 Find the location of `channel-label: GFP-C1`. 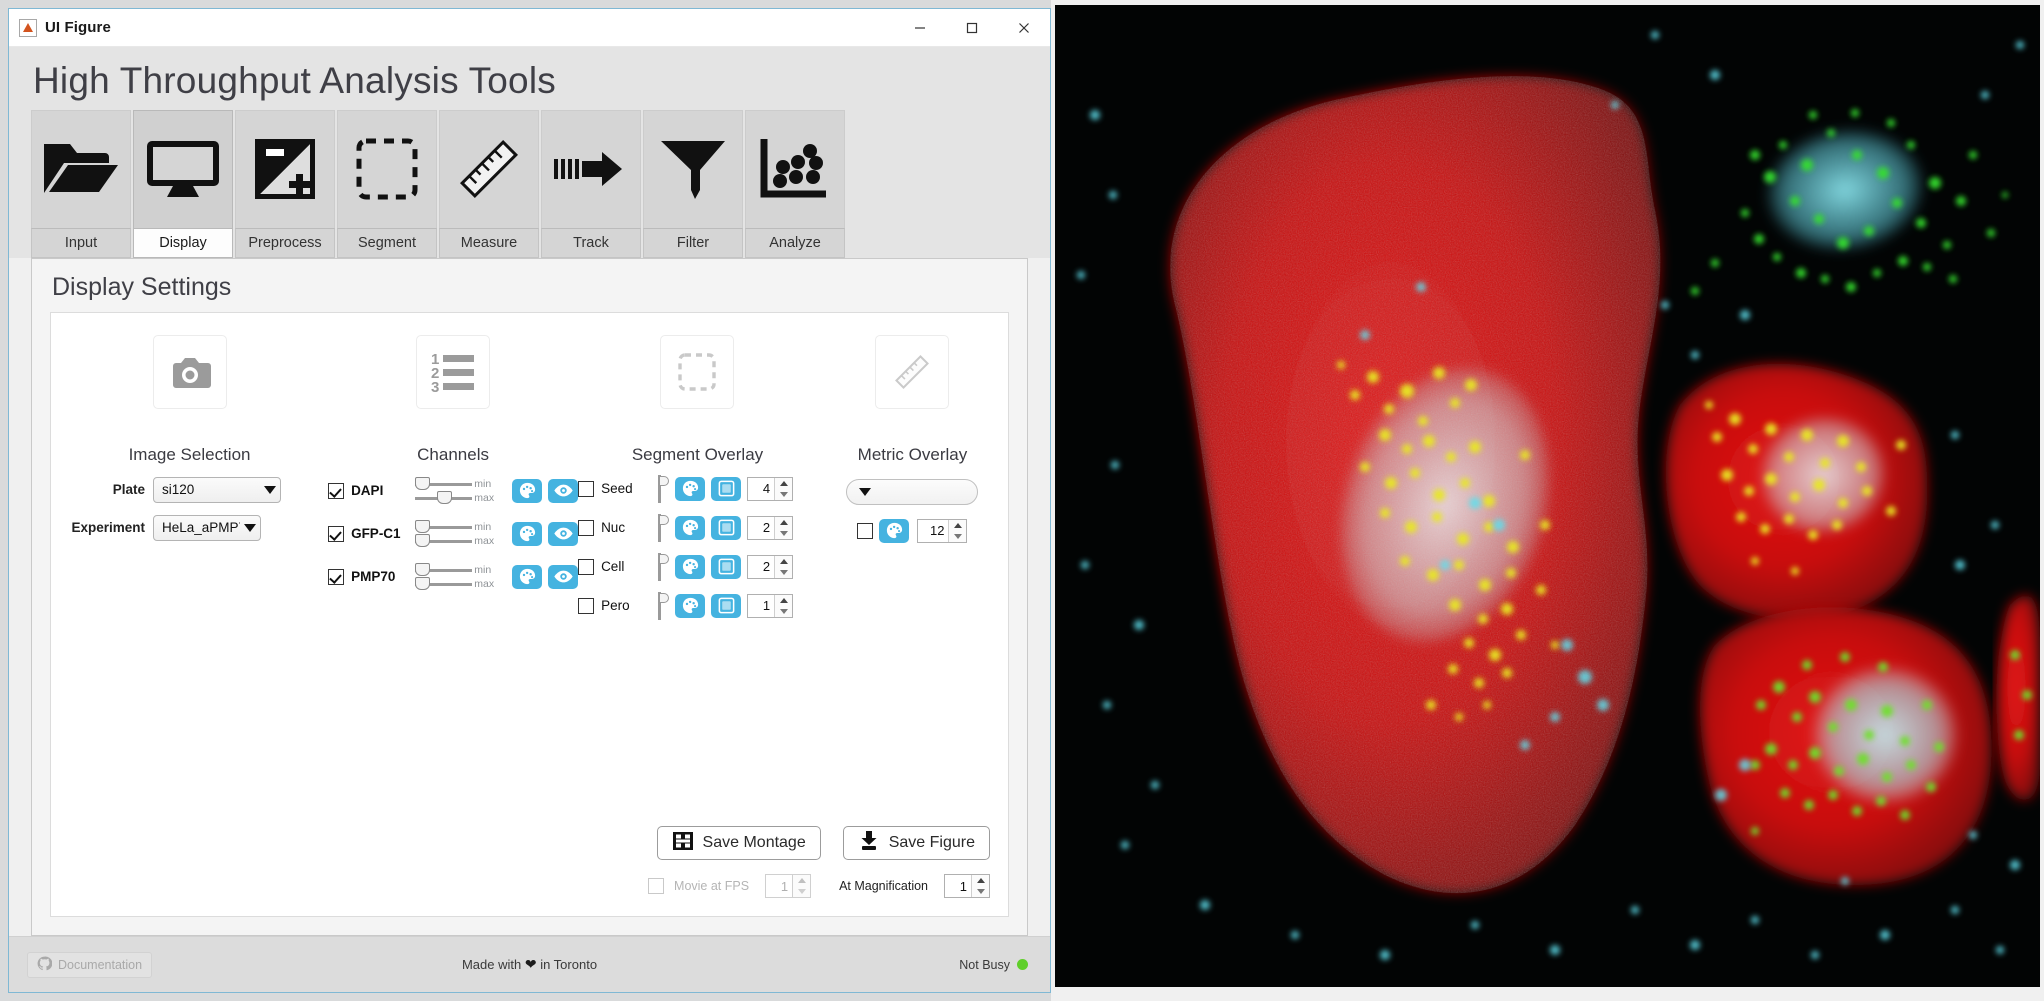

channel-label: GFP-C1 is located at coordinates (376, 534).